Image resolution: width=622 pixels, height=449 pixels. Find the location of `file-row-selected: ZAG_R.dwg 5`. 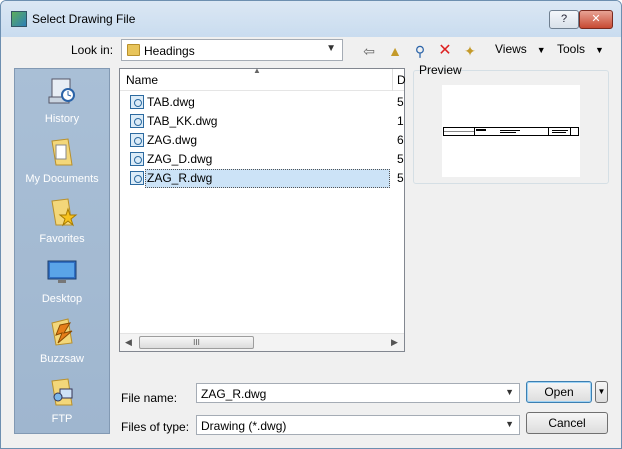

file-row-selected: ZAG_R.dwg 5 is located at coordinates (264, 178).